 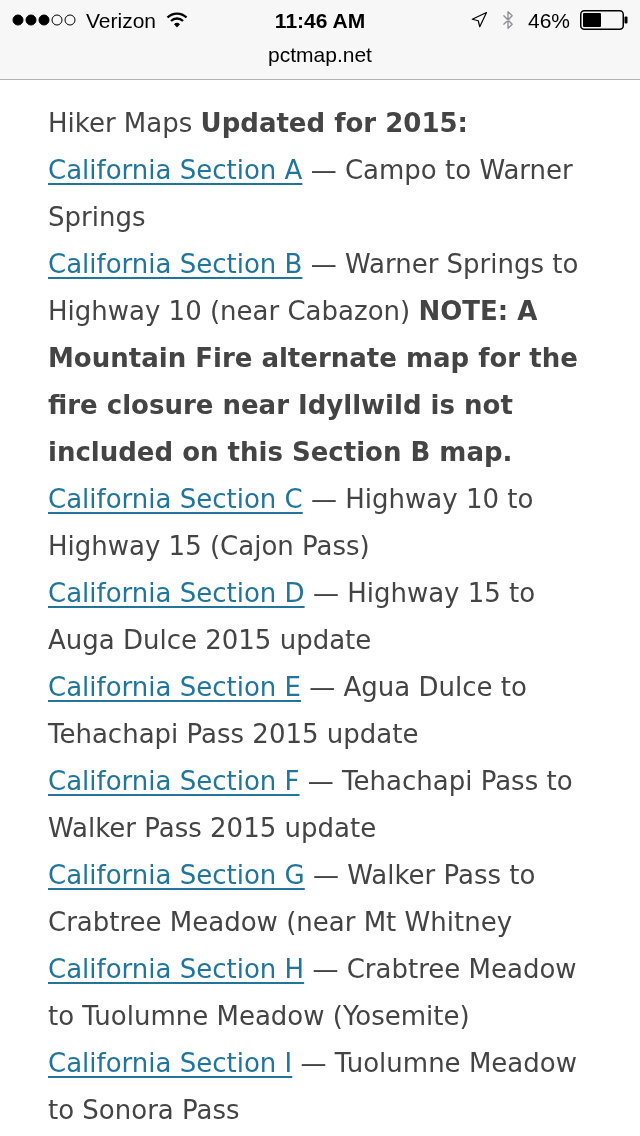 I want to click on section-entry: California Section G — Walker Pass to Crabtree Meadow (near Mt Whitney, so click(x=292, y=899).